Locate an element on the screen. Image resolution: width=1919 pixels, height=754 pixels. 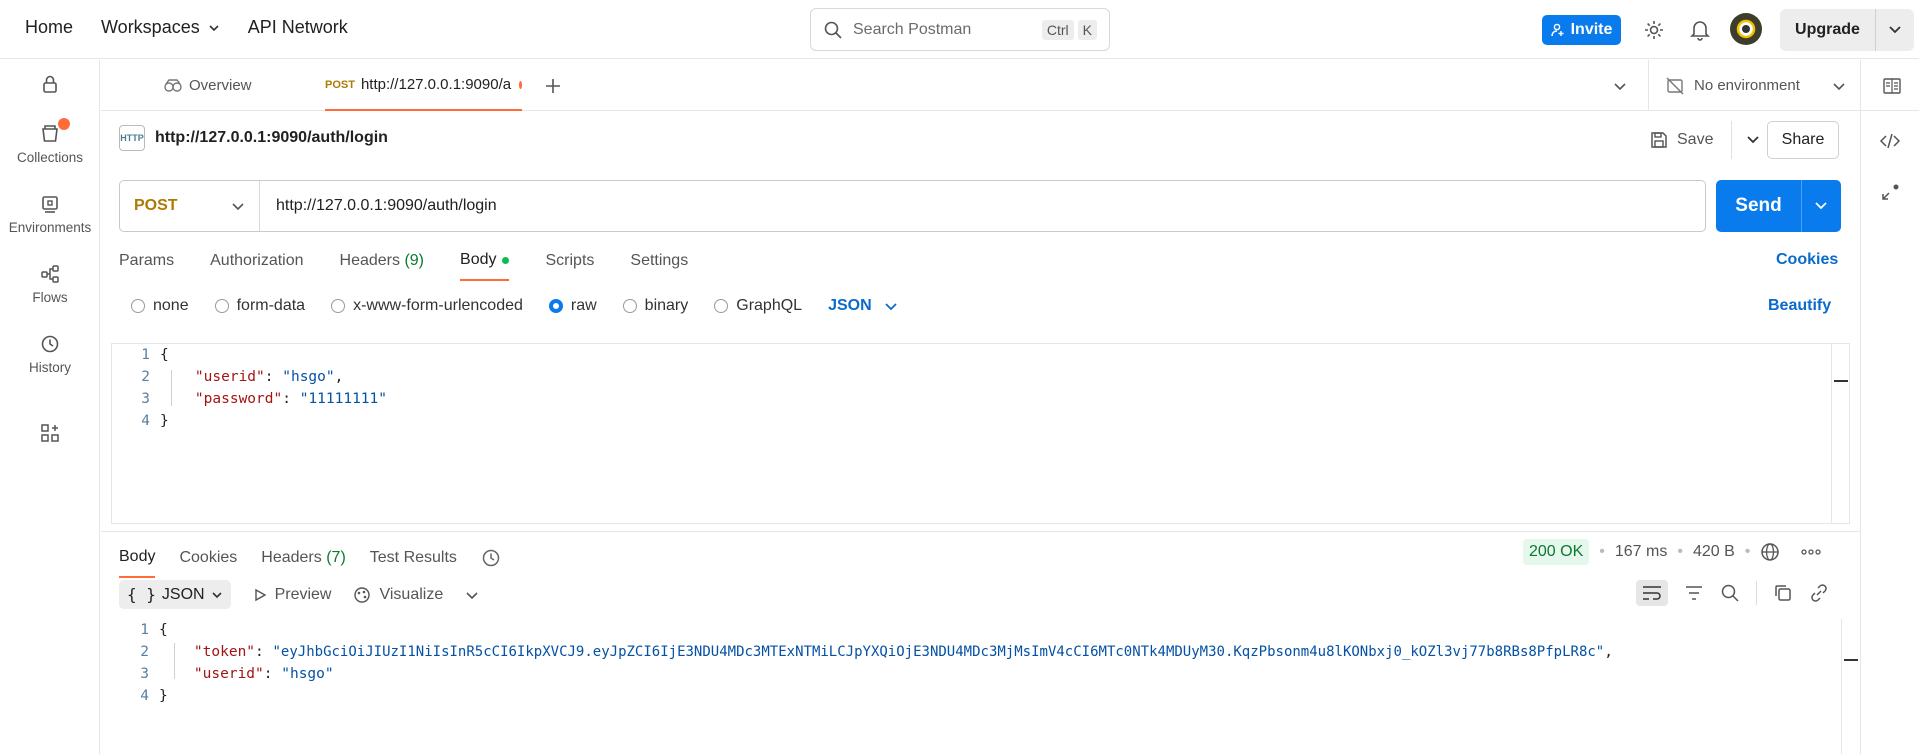
lock-icon is located at coordinates (50, 84).